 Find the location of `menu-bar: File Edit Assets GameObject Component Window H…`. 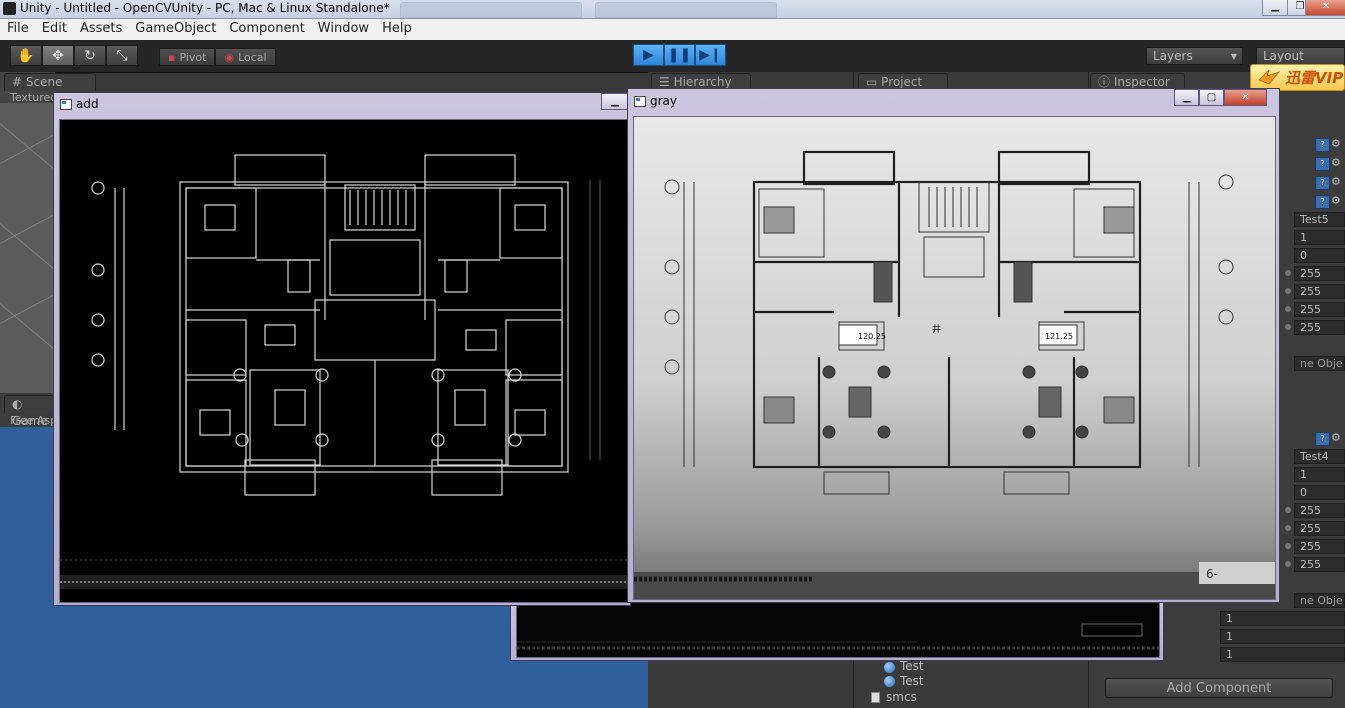

menu-bar: File Edit Assets GameObject Component Window H… is located at coordinates (672, 30).